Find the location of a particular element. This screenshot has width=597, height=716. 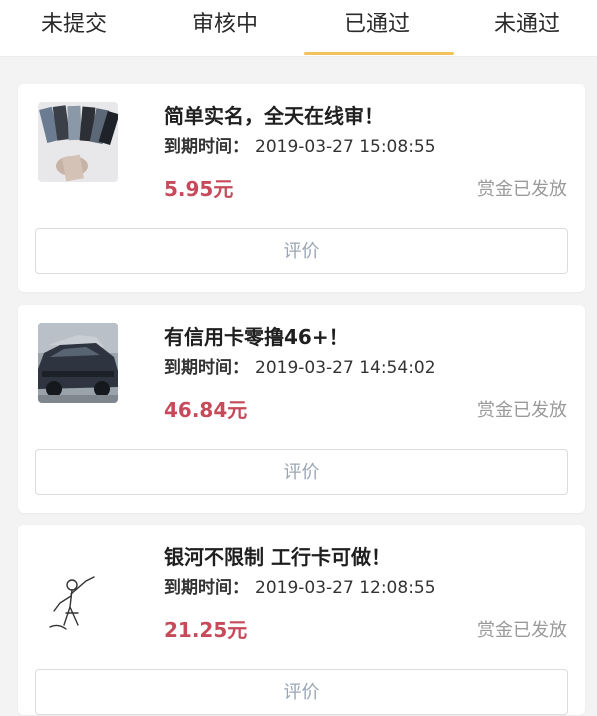

reward-amount: 46.84元 is located at coordinates (206, 410).